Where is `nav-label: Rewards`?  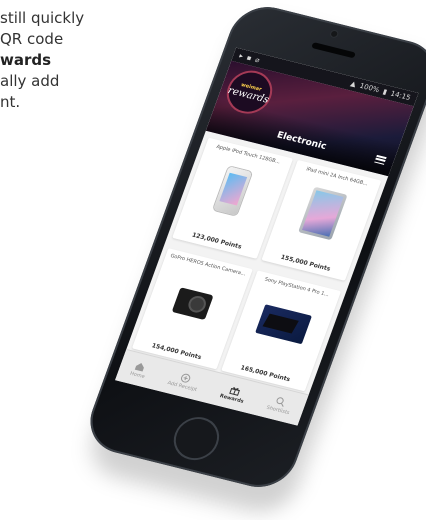
nav-label: Rewards is located at coordinates (232, 398).